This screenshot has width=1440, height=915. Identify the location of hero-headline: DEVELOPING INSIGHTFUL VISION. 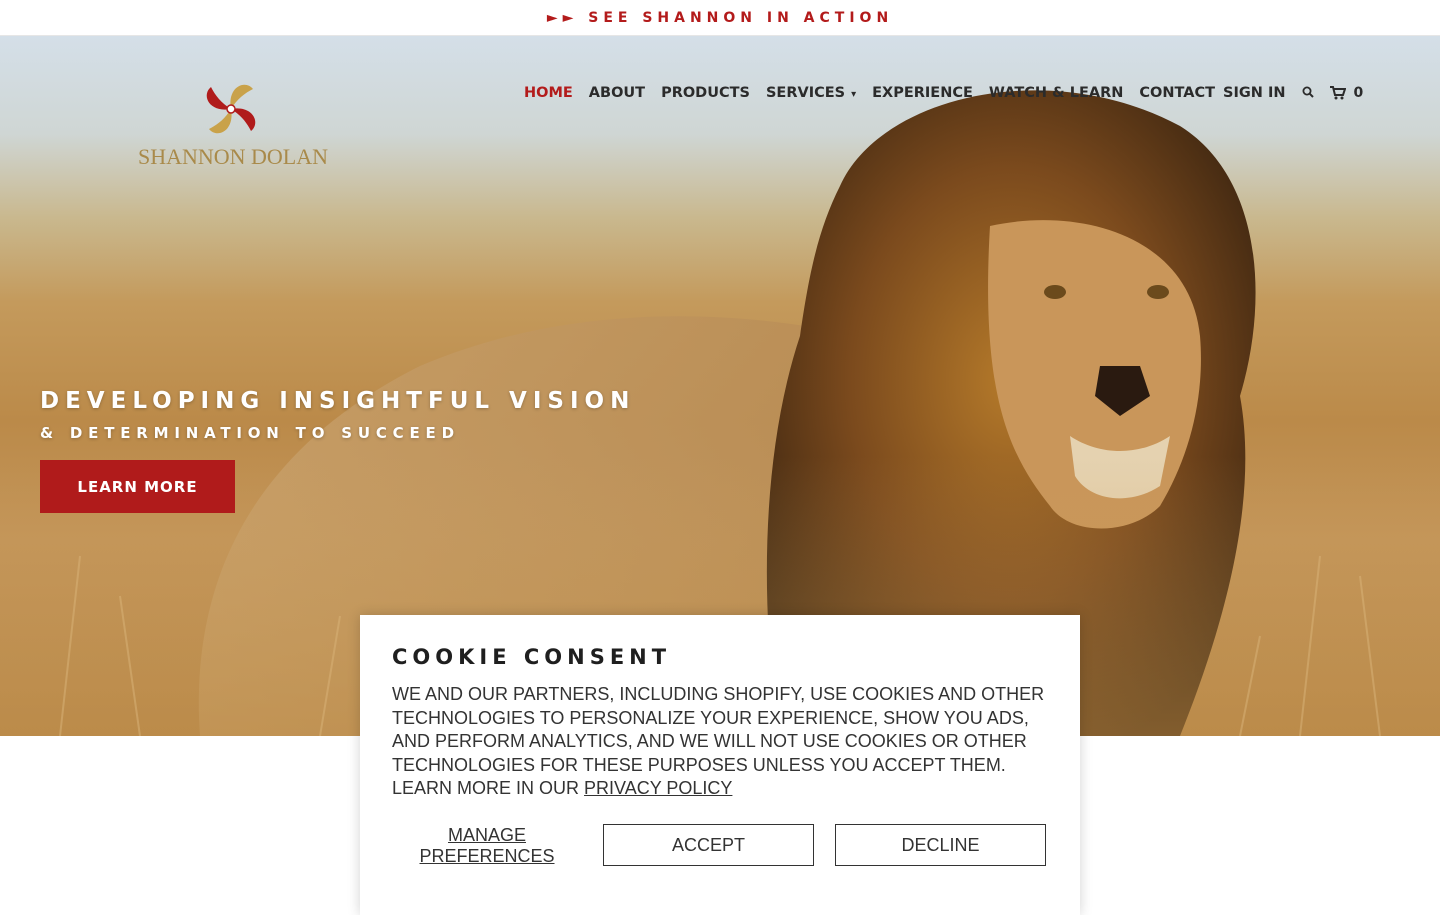
(338, 401).